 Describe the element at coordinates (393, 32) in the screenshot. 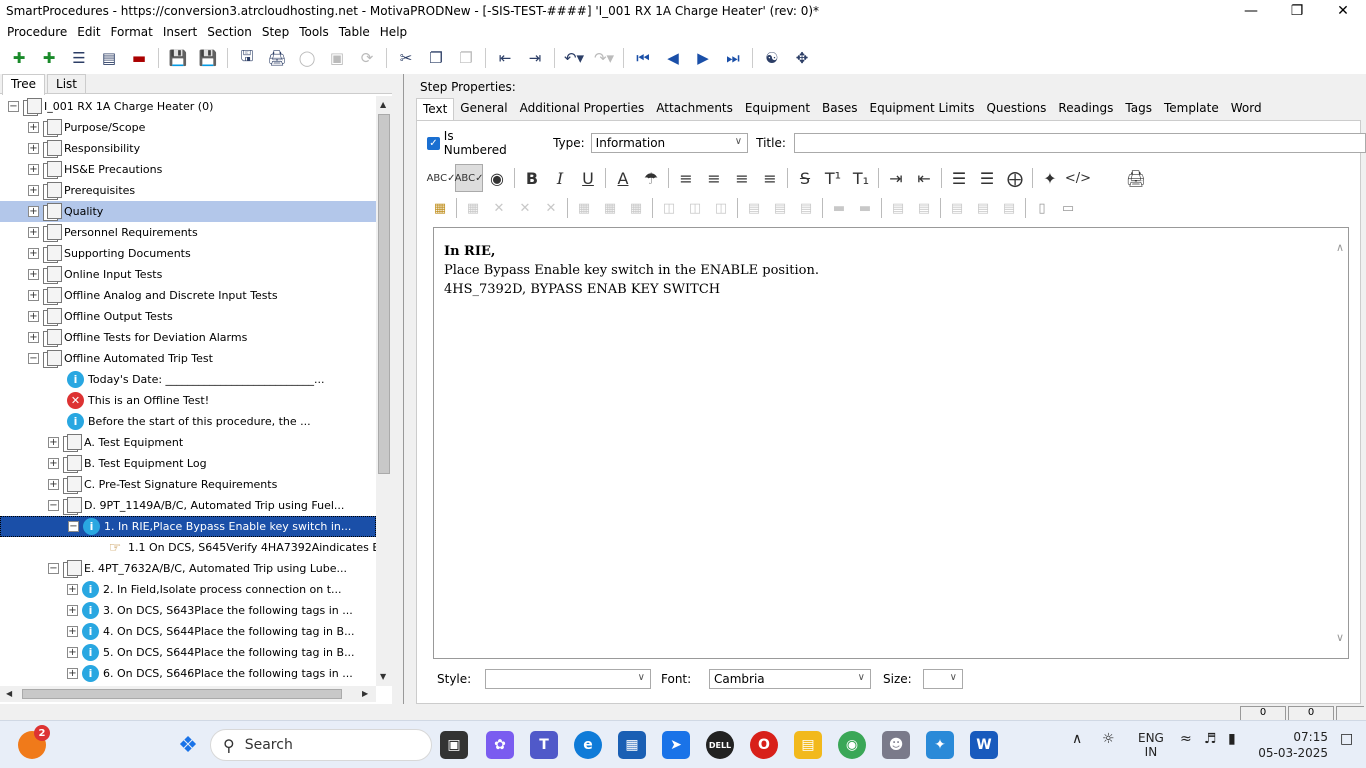

I see `menu-help: Help` at that location.